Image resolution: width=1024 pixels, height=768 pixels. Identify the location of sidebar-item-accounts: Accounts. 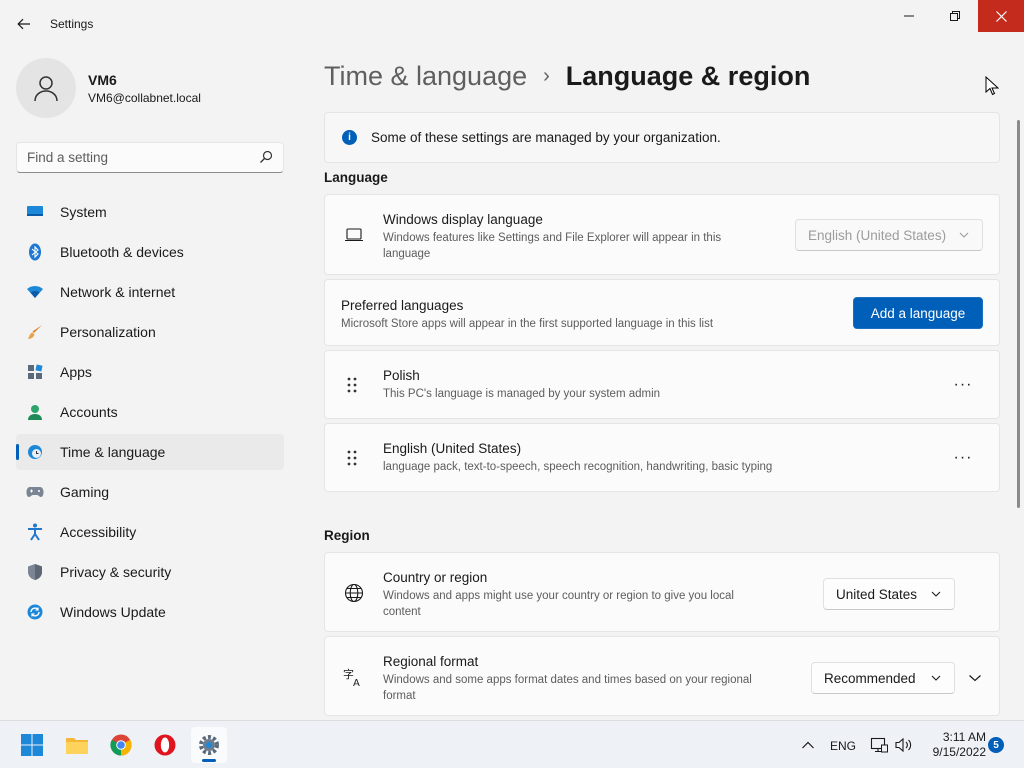
(150, 412).